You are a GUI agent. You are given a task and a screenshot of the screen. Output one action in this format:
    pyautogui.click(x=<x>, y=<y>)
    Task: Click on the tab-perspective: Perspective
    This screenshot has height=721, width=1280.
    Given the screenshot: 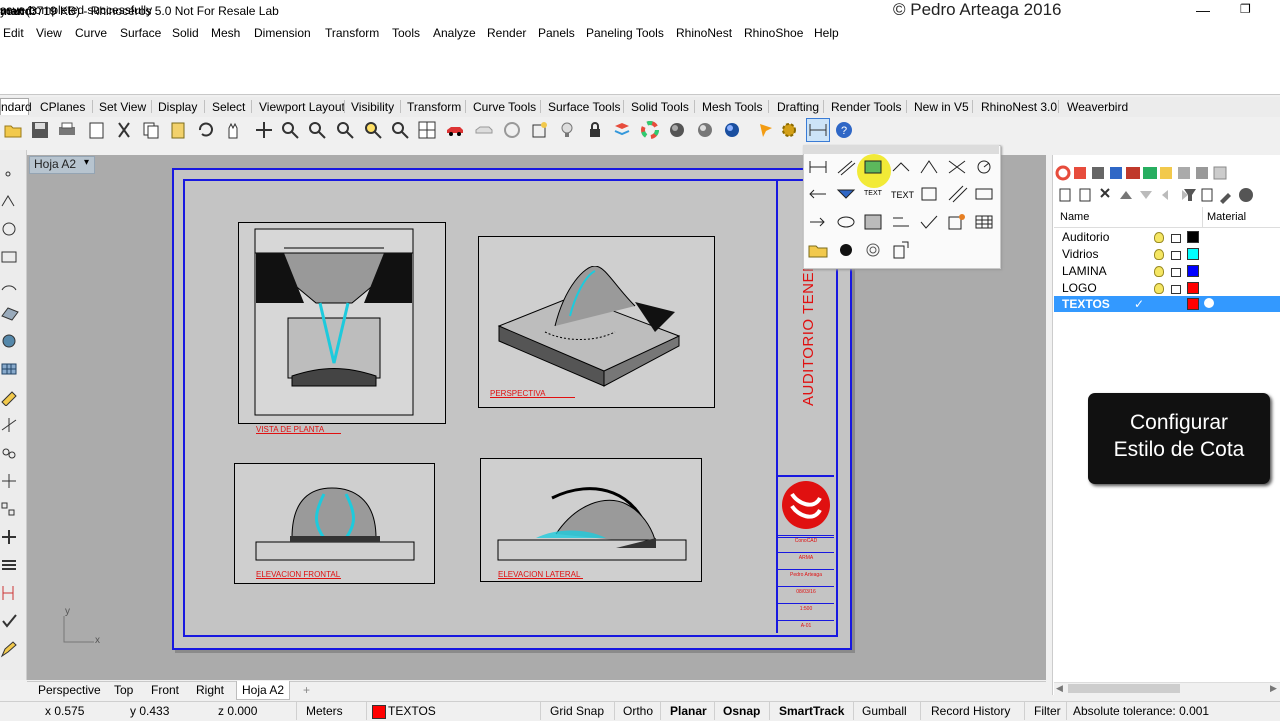 What is the action you would take?
    pyautogui.click(x=69, y=690)
    